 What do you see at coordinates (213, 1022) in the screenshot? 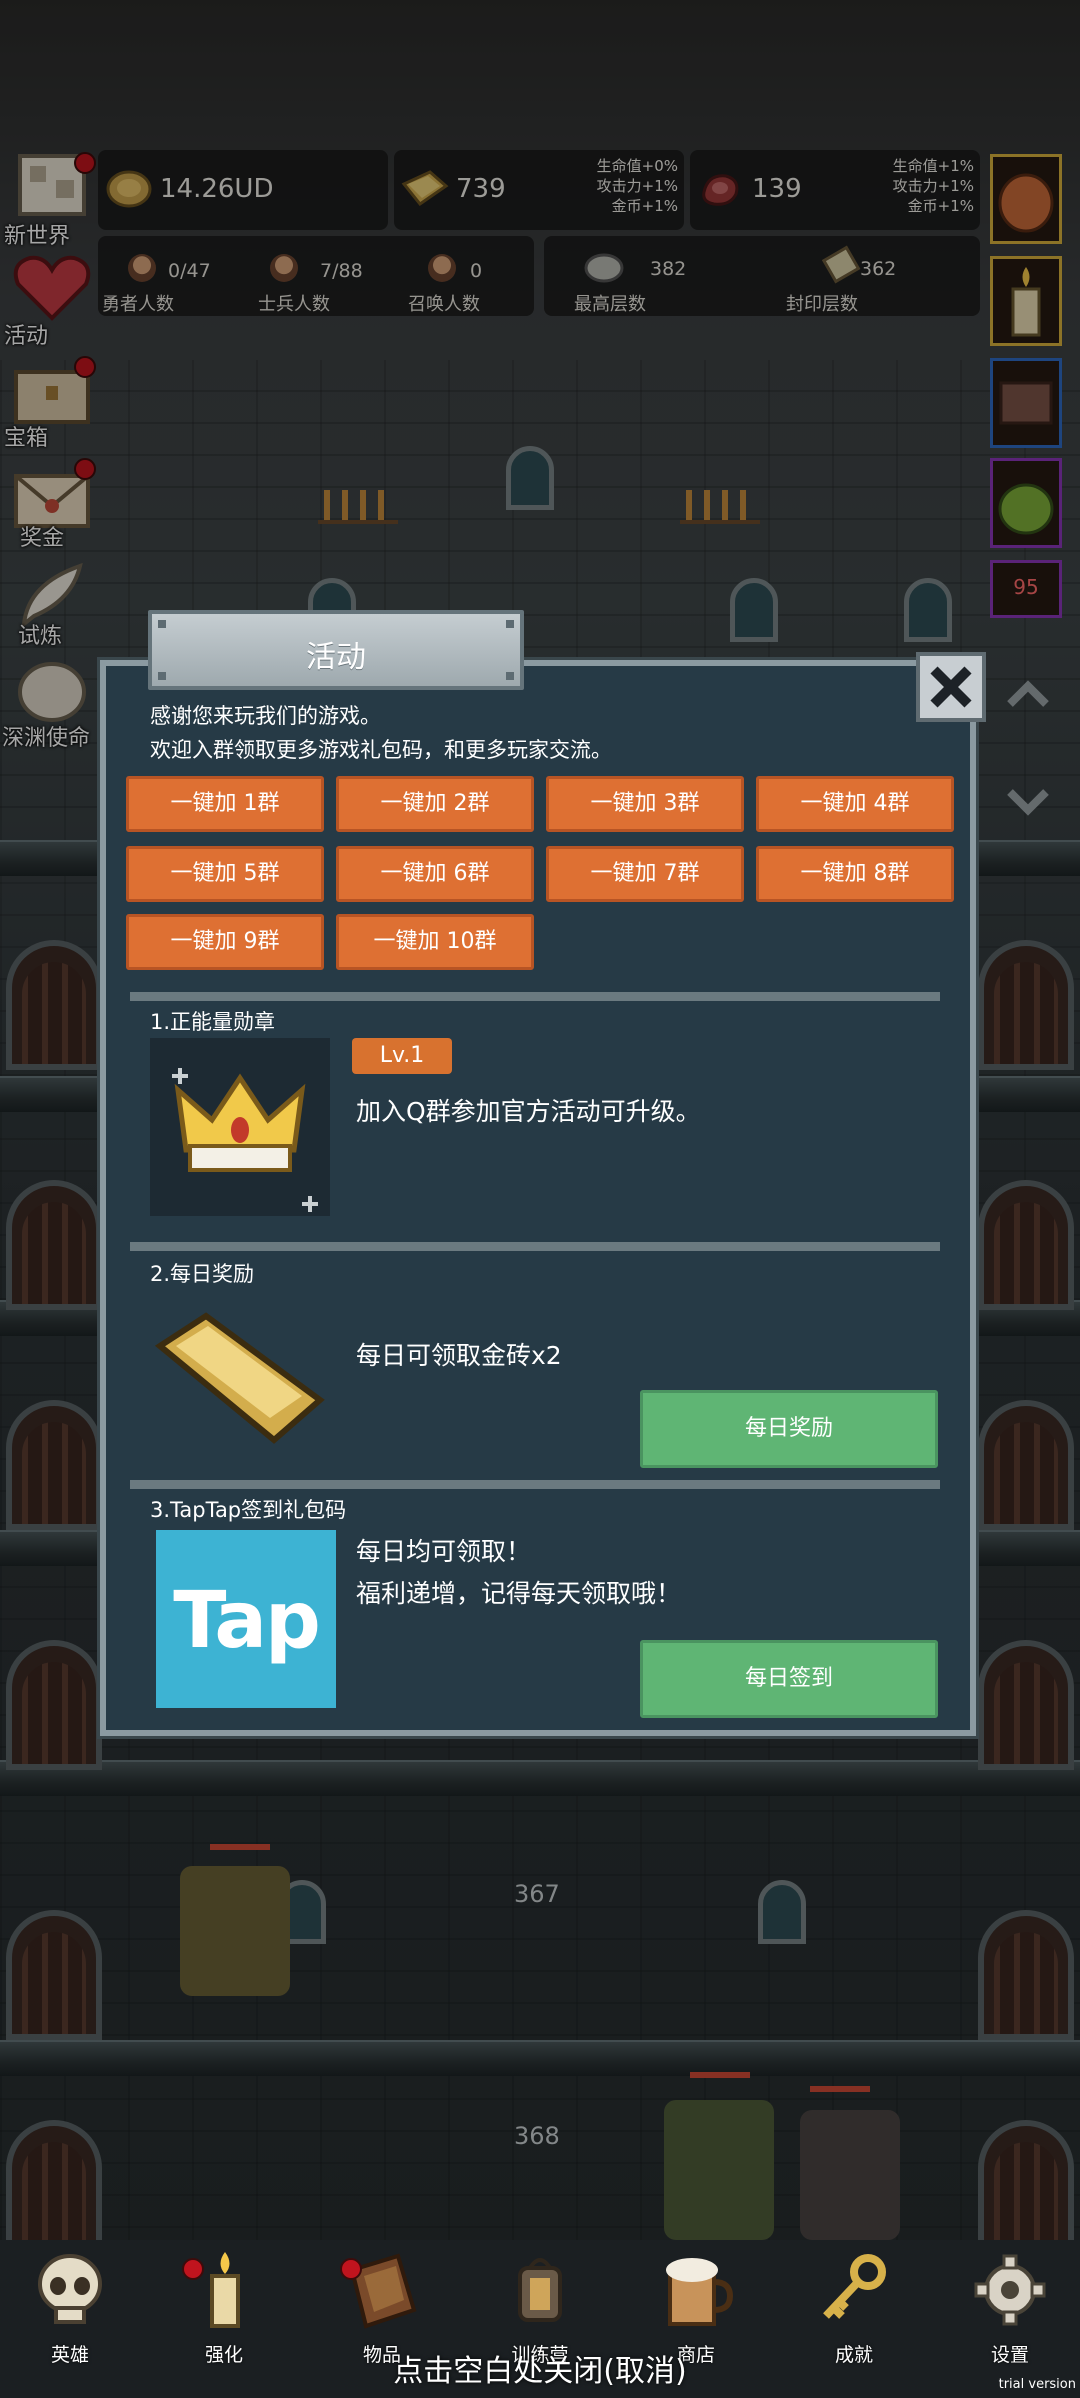
I see `section-title-medal: 1.正能量勋章` at bounding box center [213, 1022].